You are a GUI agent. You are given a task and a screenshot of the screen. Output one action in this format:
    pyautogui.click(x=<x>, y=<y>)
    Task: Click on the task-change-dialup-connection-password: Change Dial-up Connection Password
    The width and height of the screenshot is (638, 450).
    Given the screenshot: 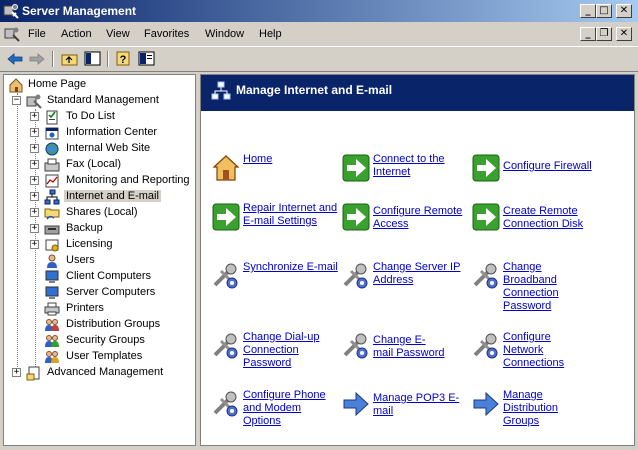 What is the action you would take?
    pyautogui.click(x=273, y=351)
    